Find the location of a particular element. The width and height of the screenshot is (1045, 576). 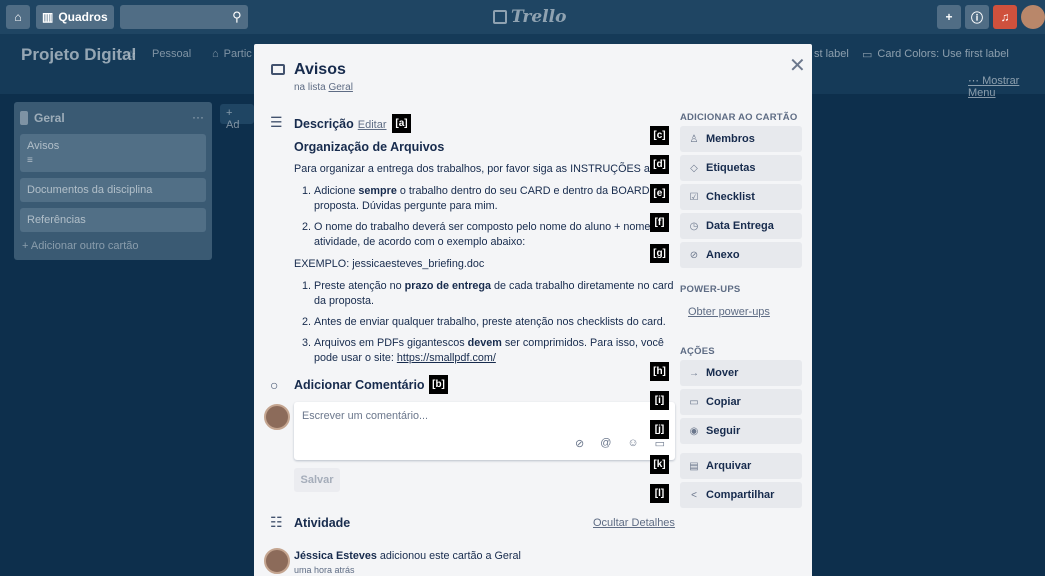

powerup-label-1: st label is located at coordinates (831, 54).